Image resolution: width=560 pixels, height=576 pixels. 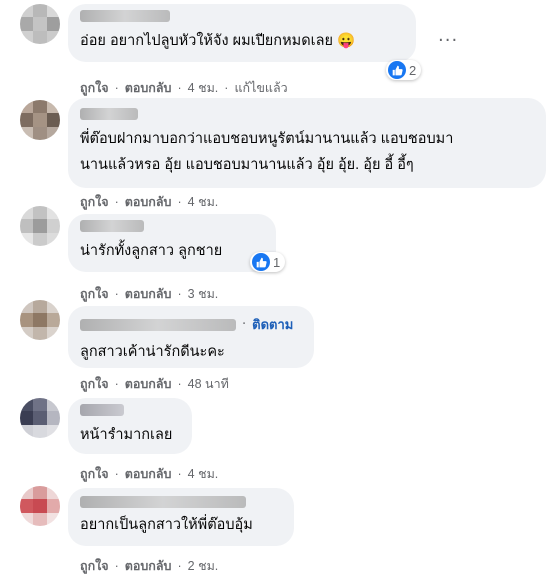 What do you see at coordinates (203, 294) in the screenshot?
I see `timestamp: 3 ชม.` at bounding box center [203, 294].